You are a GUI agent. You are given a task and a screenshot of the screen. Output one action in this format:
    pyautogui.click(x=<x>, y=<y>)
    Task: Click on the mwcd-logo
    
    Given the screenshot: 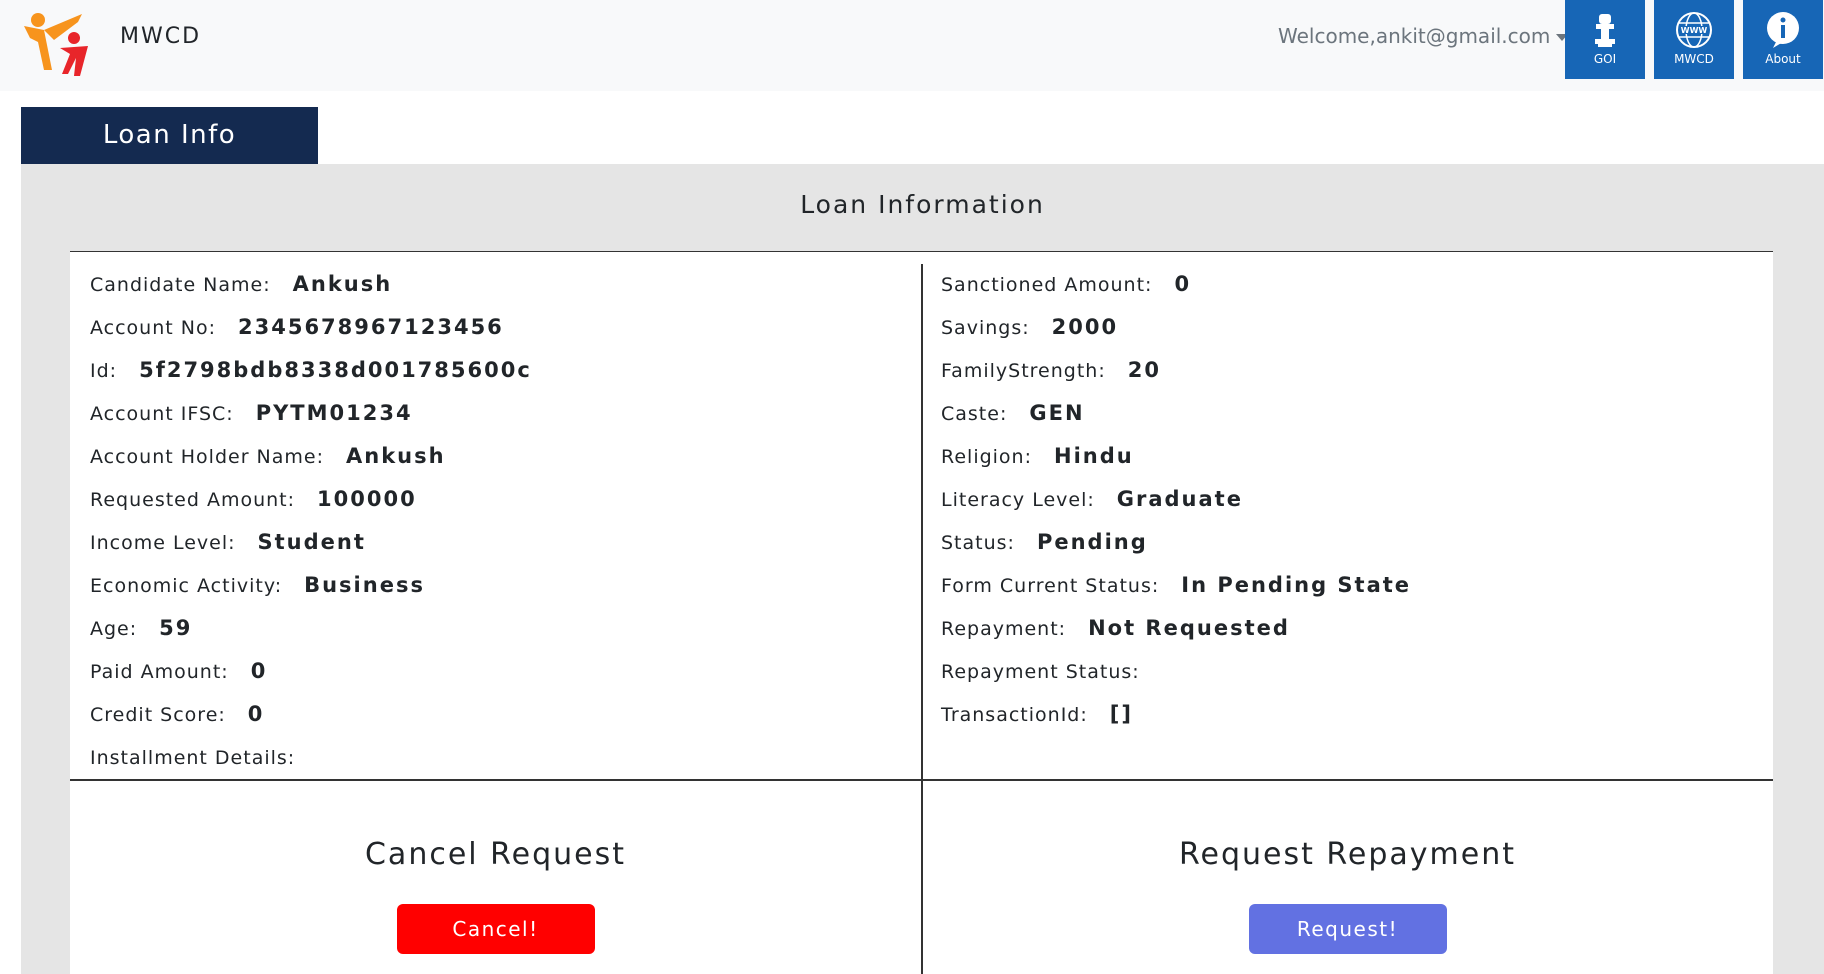 What is the action you would take?
    pyautogui.click(x=61, y=43)
    